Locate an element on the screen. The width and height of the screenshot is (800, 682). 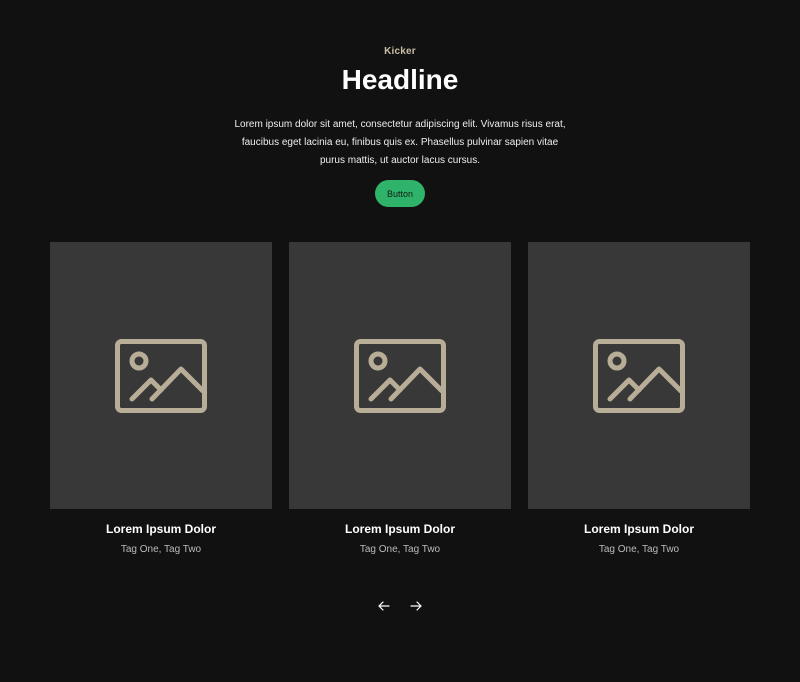
arrow-left-icon is located at coordinates (384, 606).